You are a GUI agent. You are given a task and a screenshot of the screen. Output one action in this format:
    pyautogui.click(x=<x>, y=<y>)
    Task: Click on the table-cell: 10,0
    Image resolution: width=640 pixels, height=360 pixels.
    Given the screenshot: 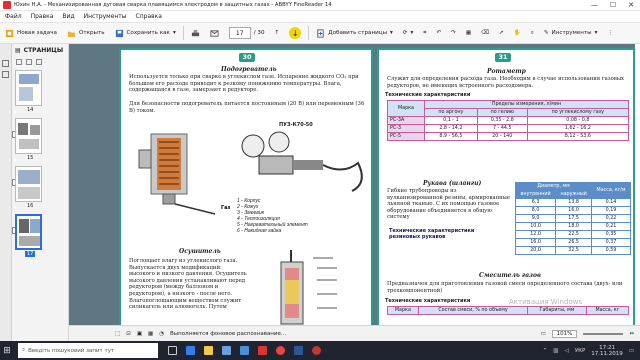 What is the action you would take?
    pyautogui.click(x=535, y=226)
    